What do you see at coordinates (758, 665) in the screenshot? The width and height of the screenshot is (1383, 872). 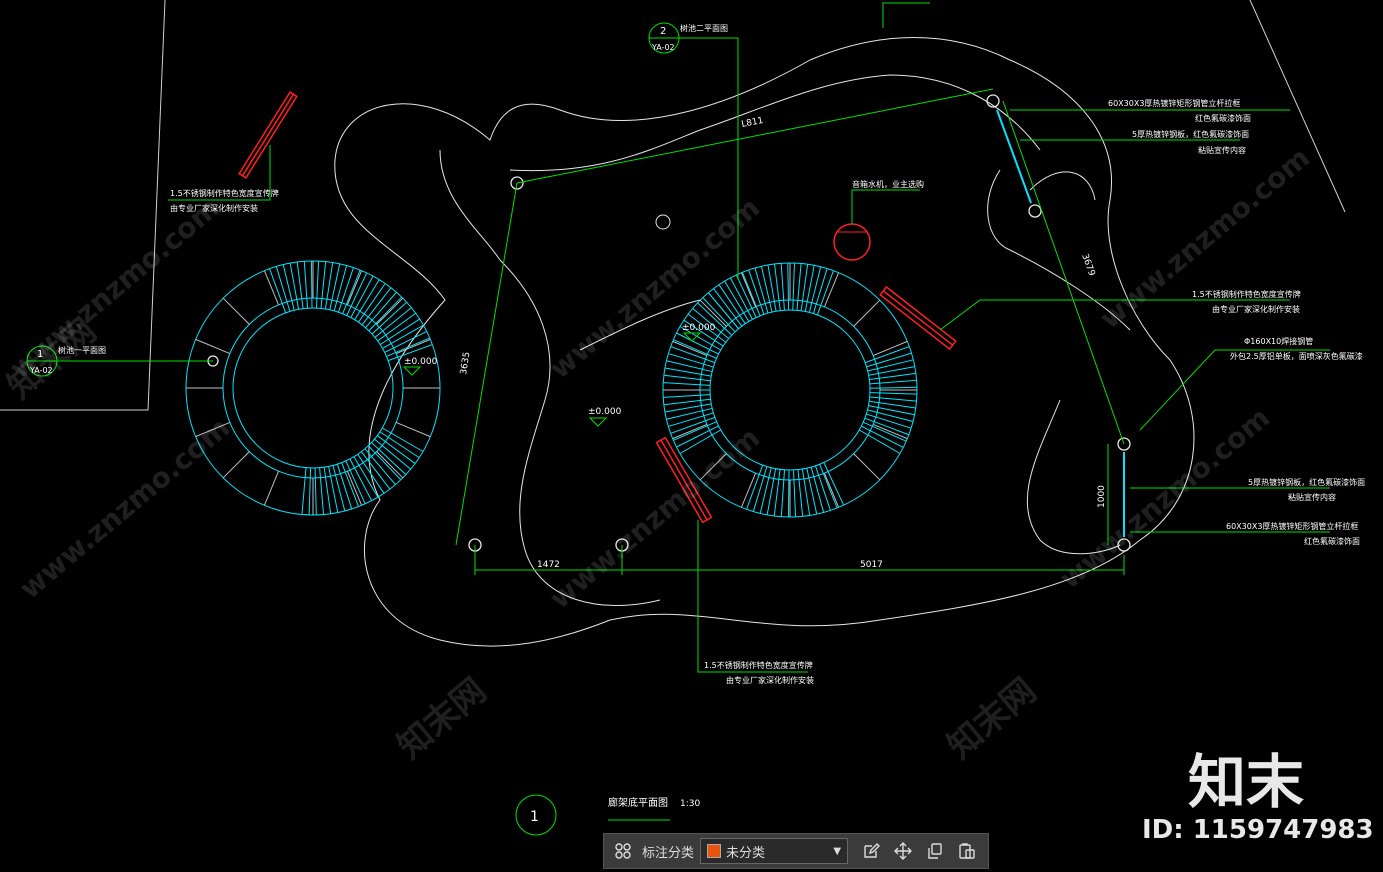 I see `note-bottom-sign-1: 1.5不锈钢制作特色宽度宣传牌` at bounding box center [758, 665].